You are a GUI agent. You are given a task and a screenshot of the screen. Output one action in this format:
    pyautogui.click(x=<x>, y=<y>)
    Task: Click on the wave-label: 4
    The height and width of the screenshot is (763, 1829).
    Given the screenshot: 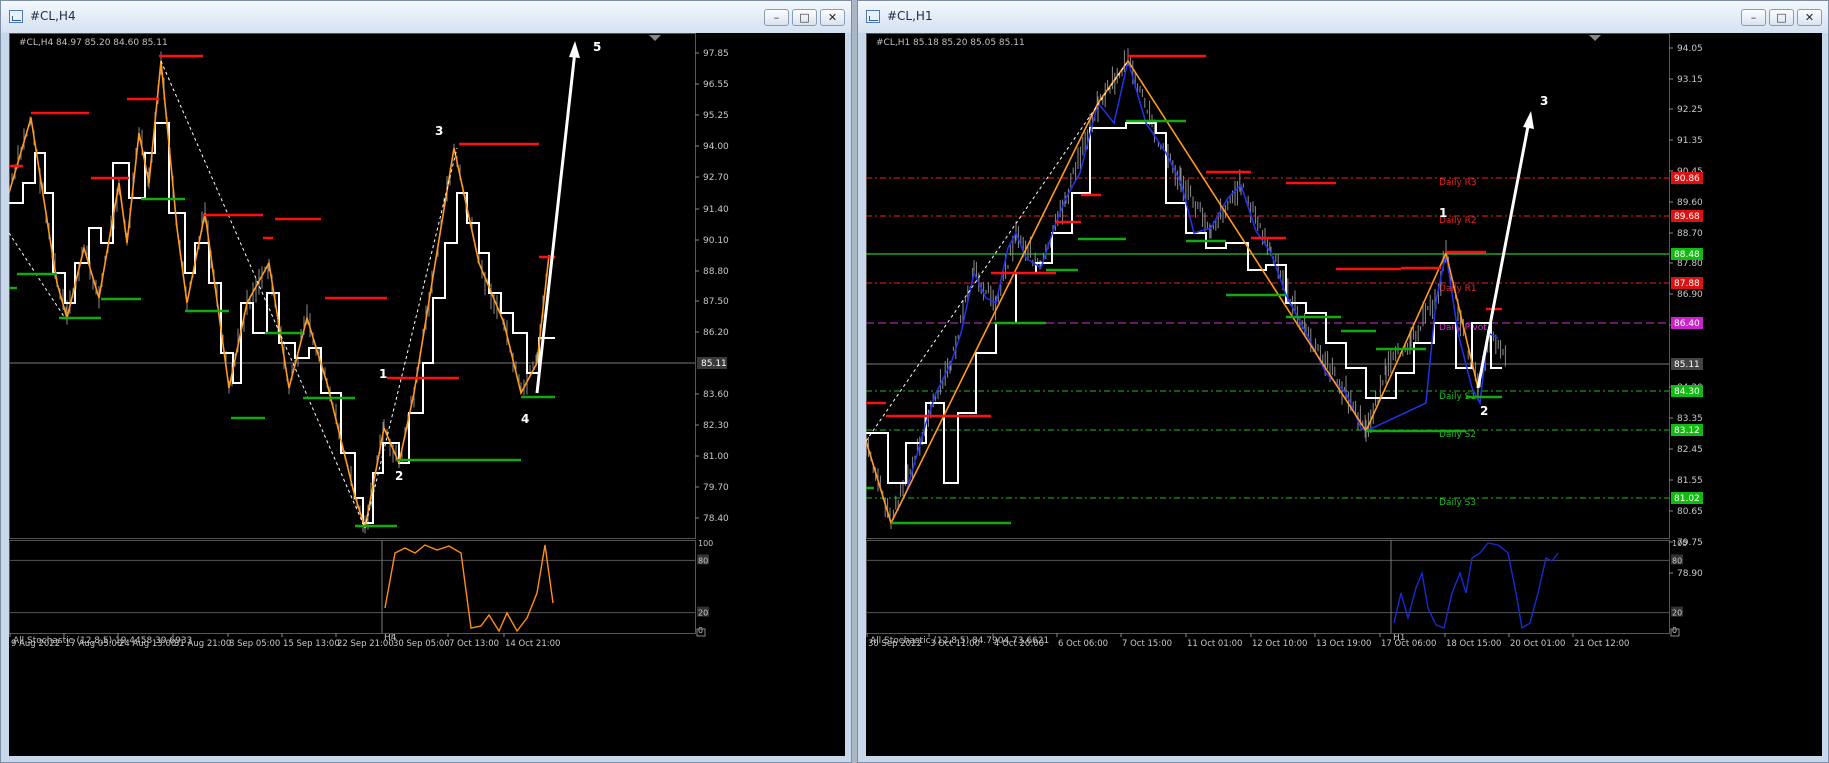 What is the action you would take?
    pyautogui.click(x=525, y=419)
    